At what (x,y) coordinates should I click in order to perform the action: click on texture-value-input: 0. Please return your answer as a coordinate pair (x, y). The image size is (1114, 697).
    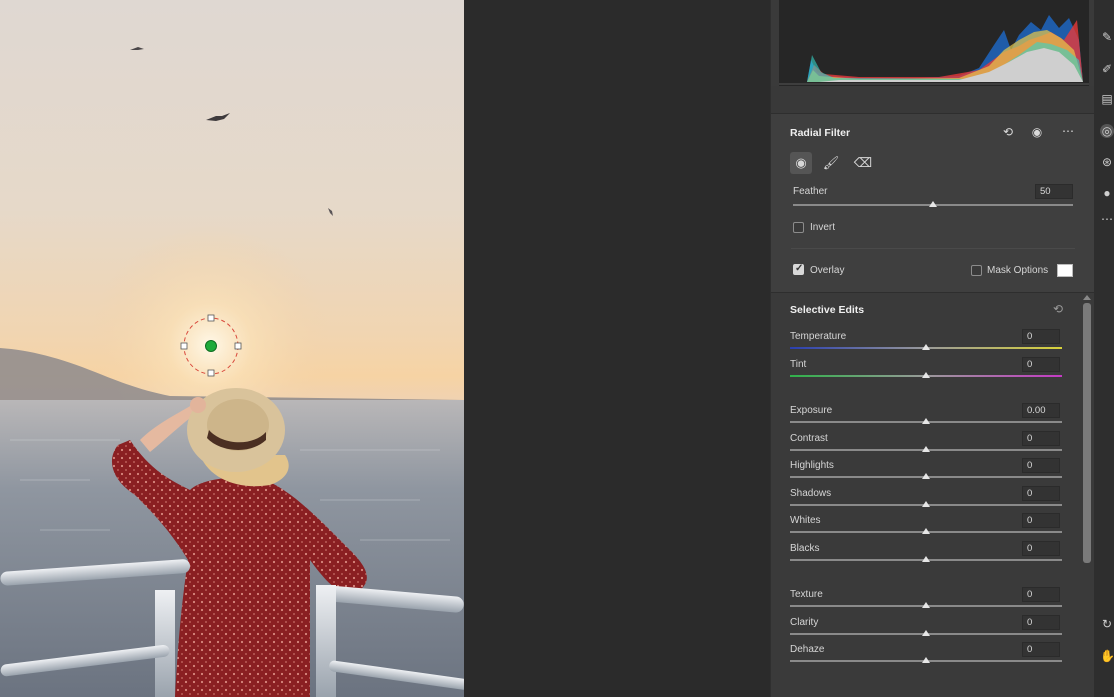
    Looking at the image, I should click on (1041, 594).